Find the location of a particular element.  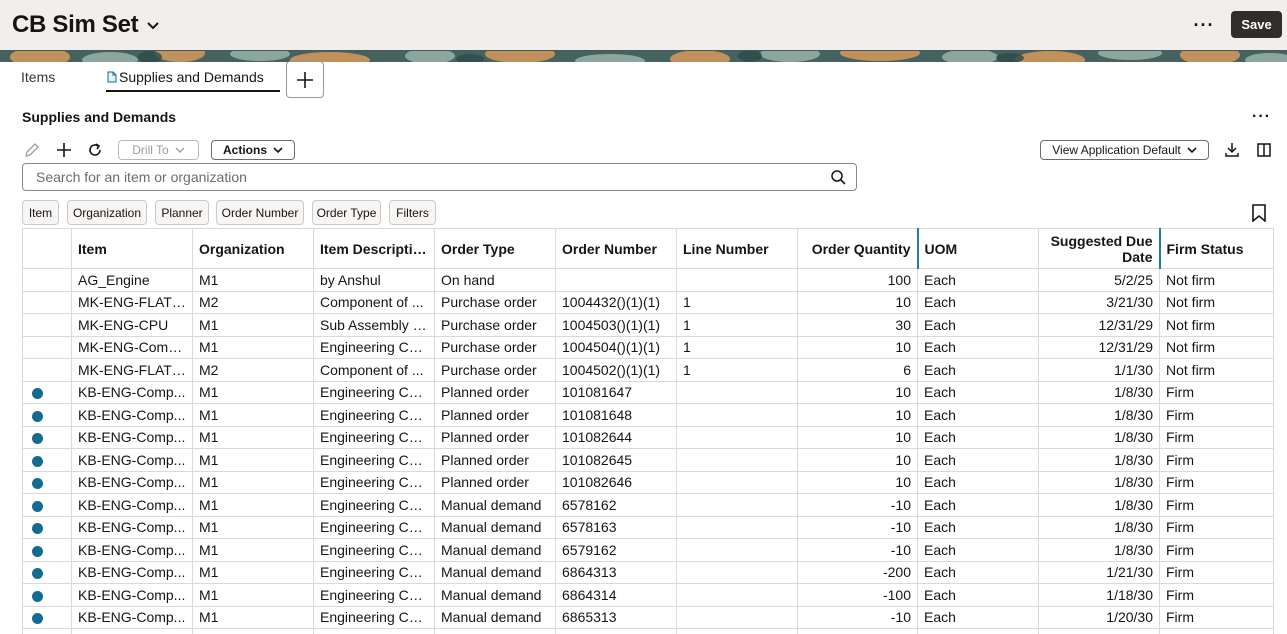

cell-order-quantity: 30 is located at coordinates (857, 325).